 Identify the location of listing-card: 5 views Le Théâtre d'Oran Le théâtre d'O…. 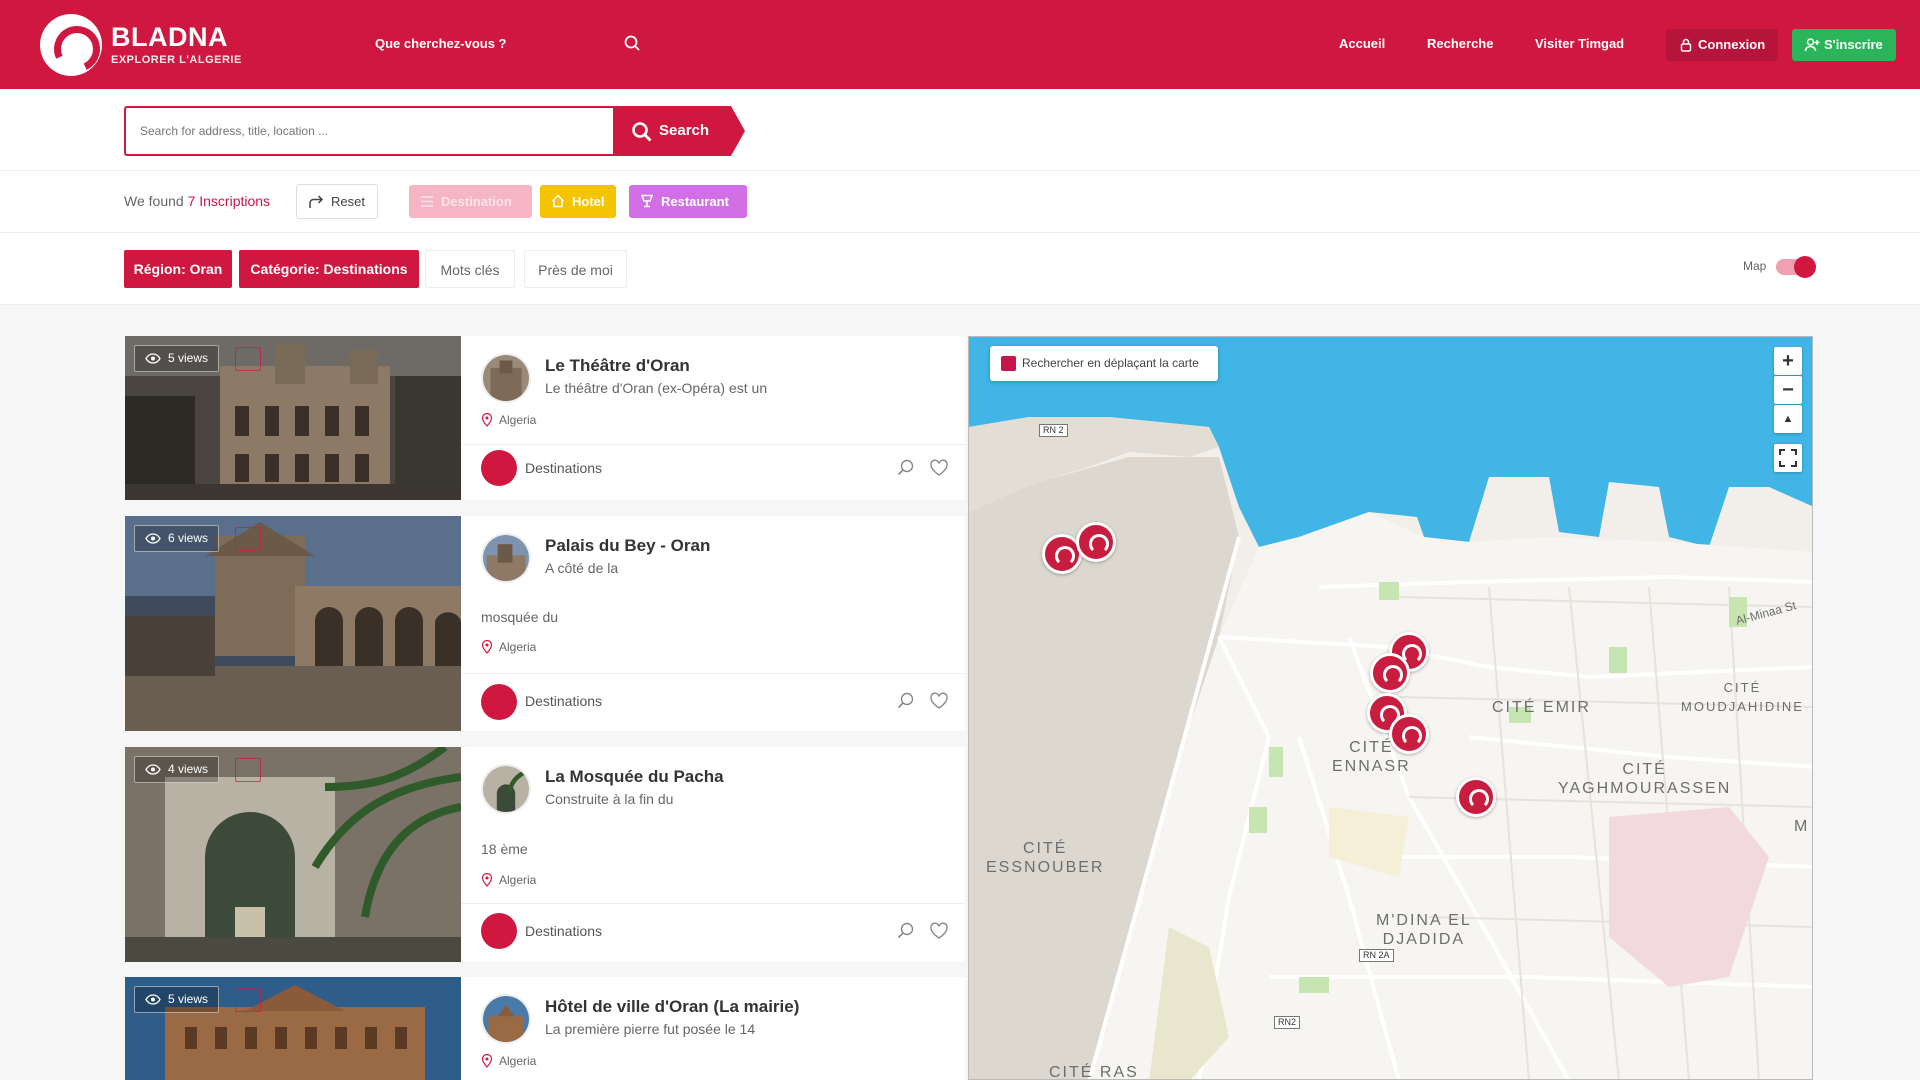
(545, 418).